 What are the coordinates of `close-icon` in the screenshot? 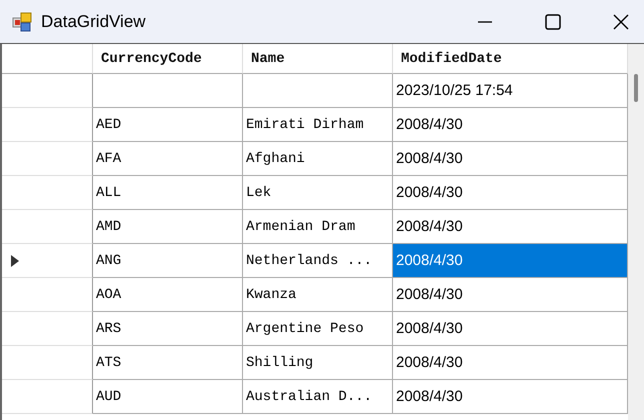 It's located at (621, 22).